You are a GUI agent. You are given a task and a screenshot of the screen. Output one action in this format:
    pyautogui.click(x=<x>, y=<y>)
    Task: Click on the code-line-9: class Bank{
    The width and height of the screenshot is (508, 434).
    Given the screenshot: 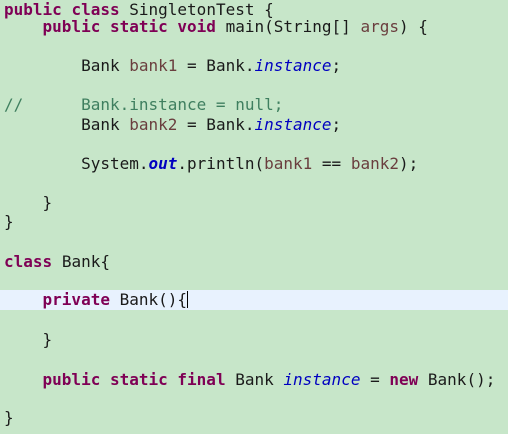 What is the action you would take?
    pyautogui.click(x=57, y=262)
    